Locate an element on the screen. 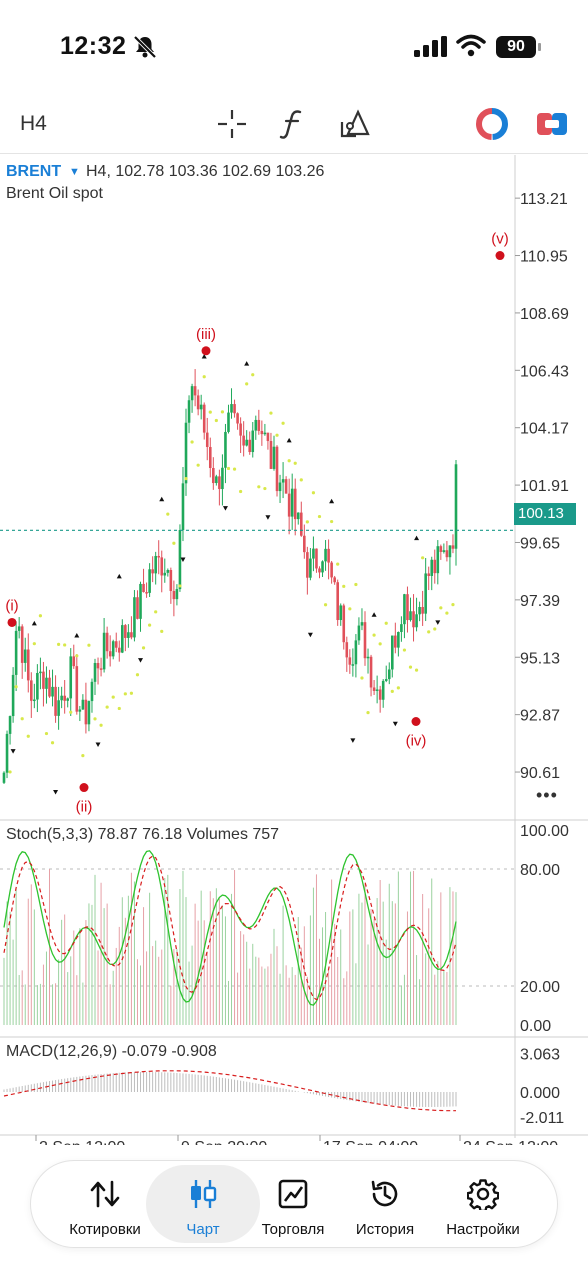 This screenshot has width=588, height=1280. price-tick-label: 101.91 is located at coordinates (544, 486).